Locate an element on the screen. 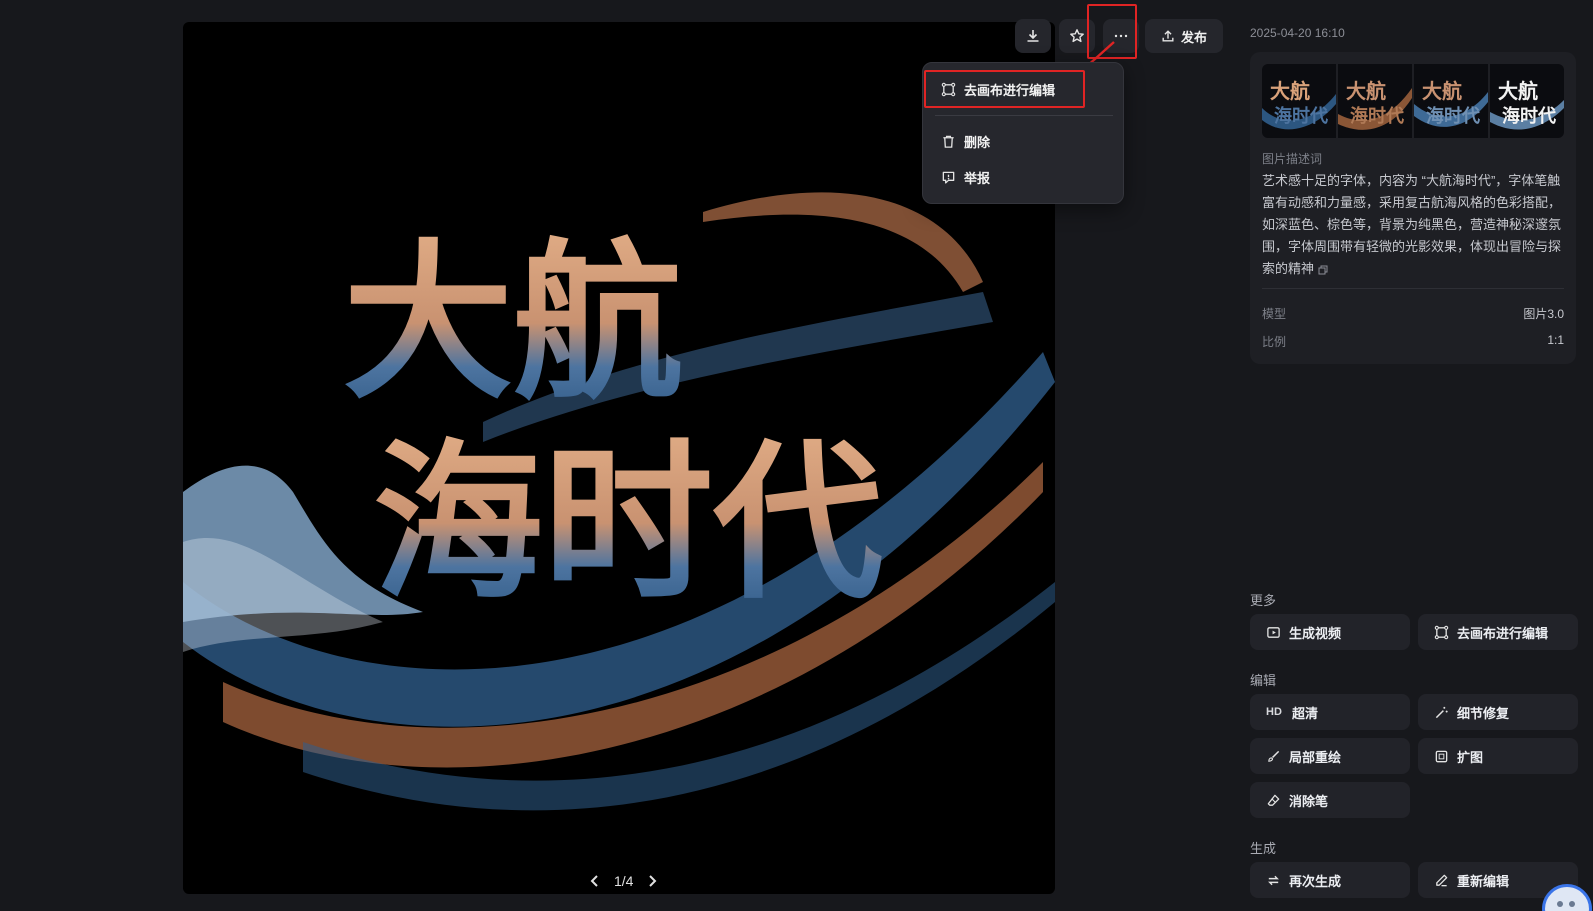 Image resolution: width=1593 pixels, height=911 pixels. upload-icon is located at coordinates (1168, 36).